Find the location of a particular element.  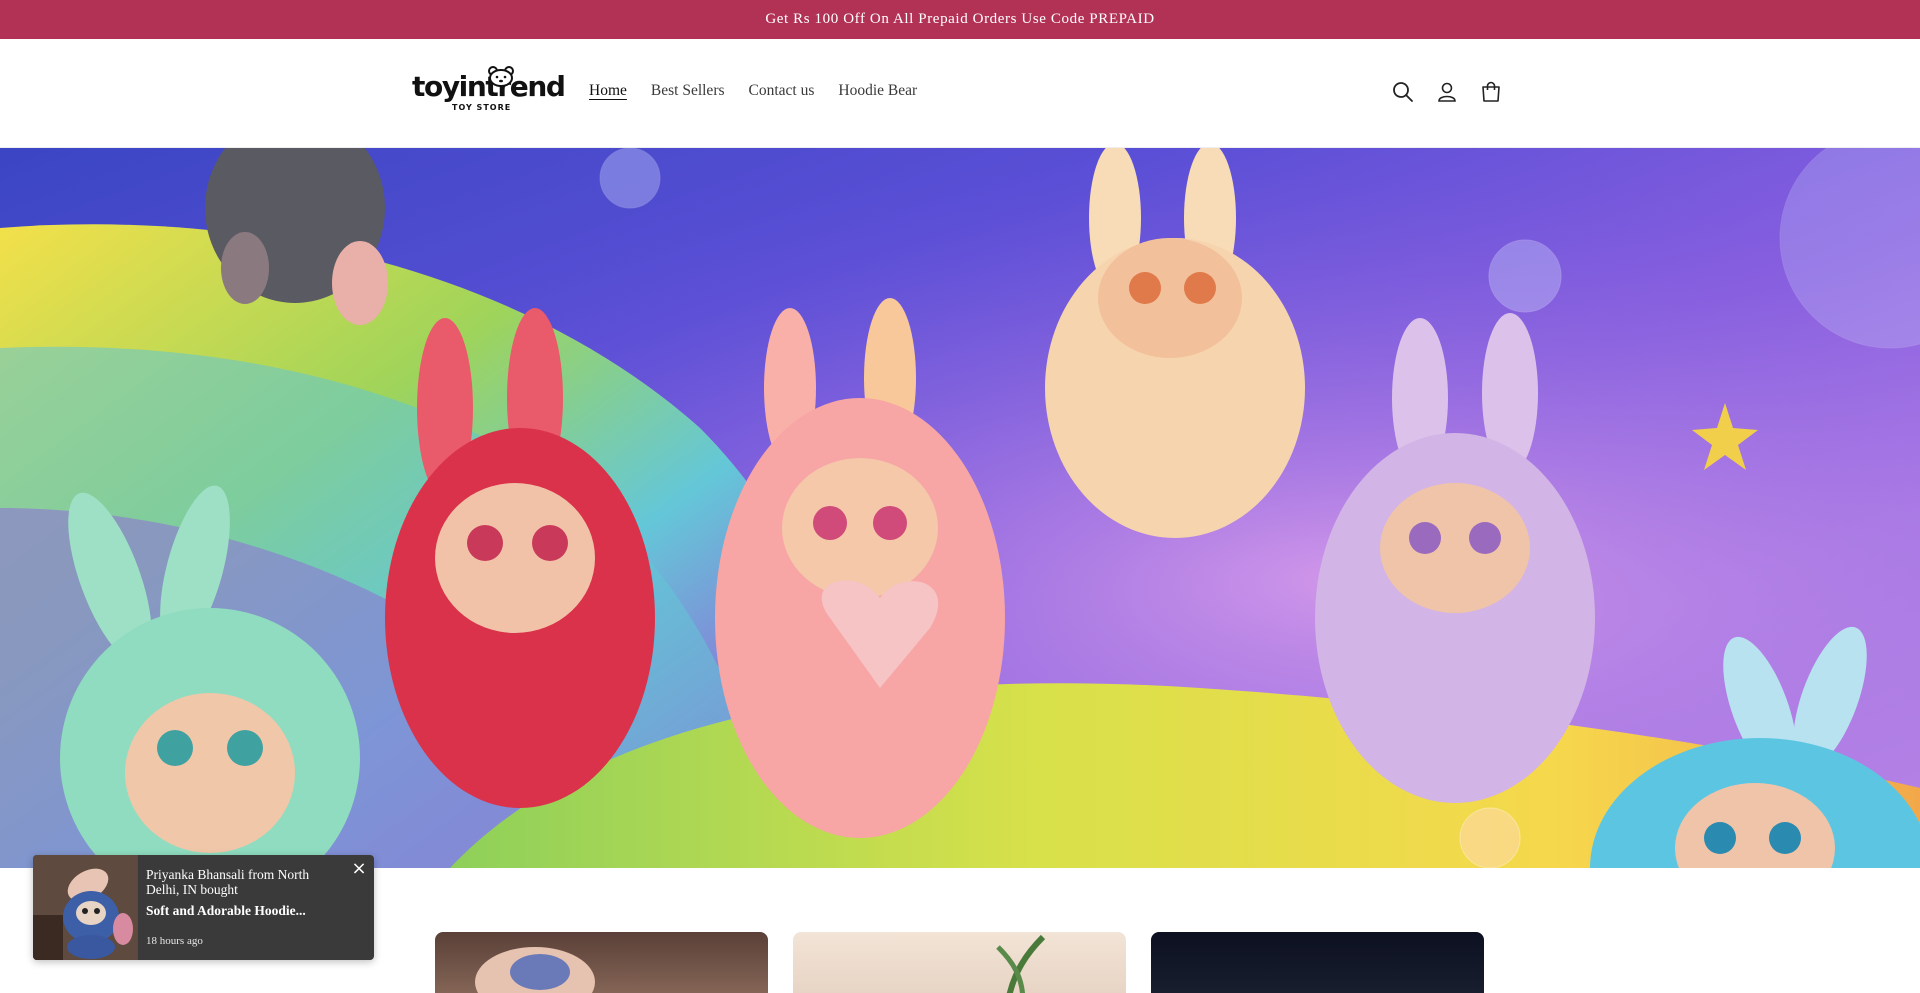

store-logo: toyintrend TOY STORE is located at coordinates (489, 93).